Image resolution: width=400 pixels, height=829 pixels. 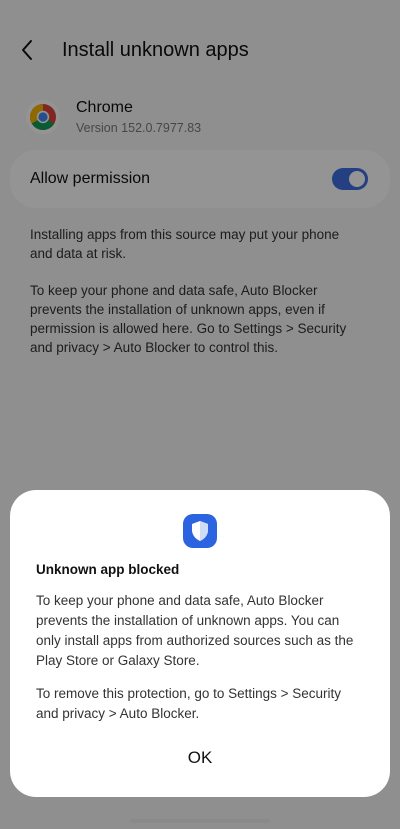 What do you see at coordinates (200, 758) in the screenshot?
I see `ok-button: OK` at bounding box center [200, 758].